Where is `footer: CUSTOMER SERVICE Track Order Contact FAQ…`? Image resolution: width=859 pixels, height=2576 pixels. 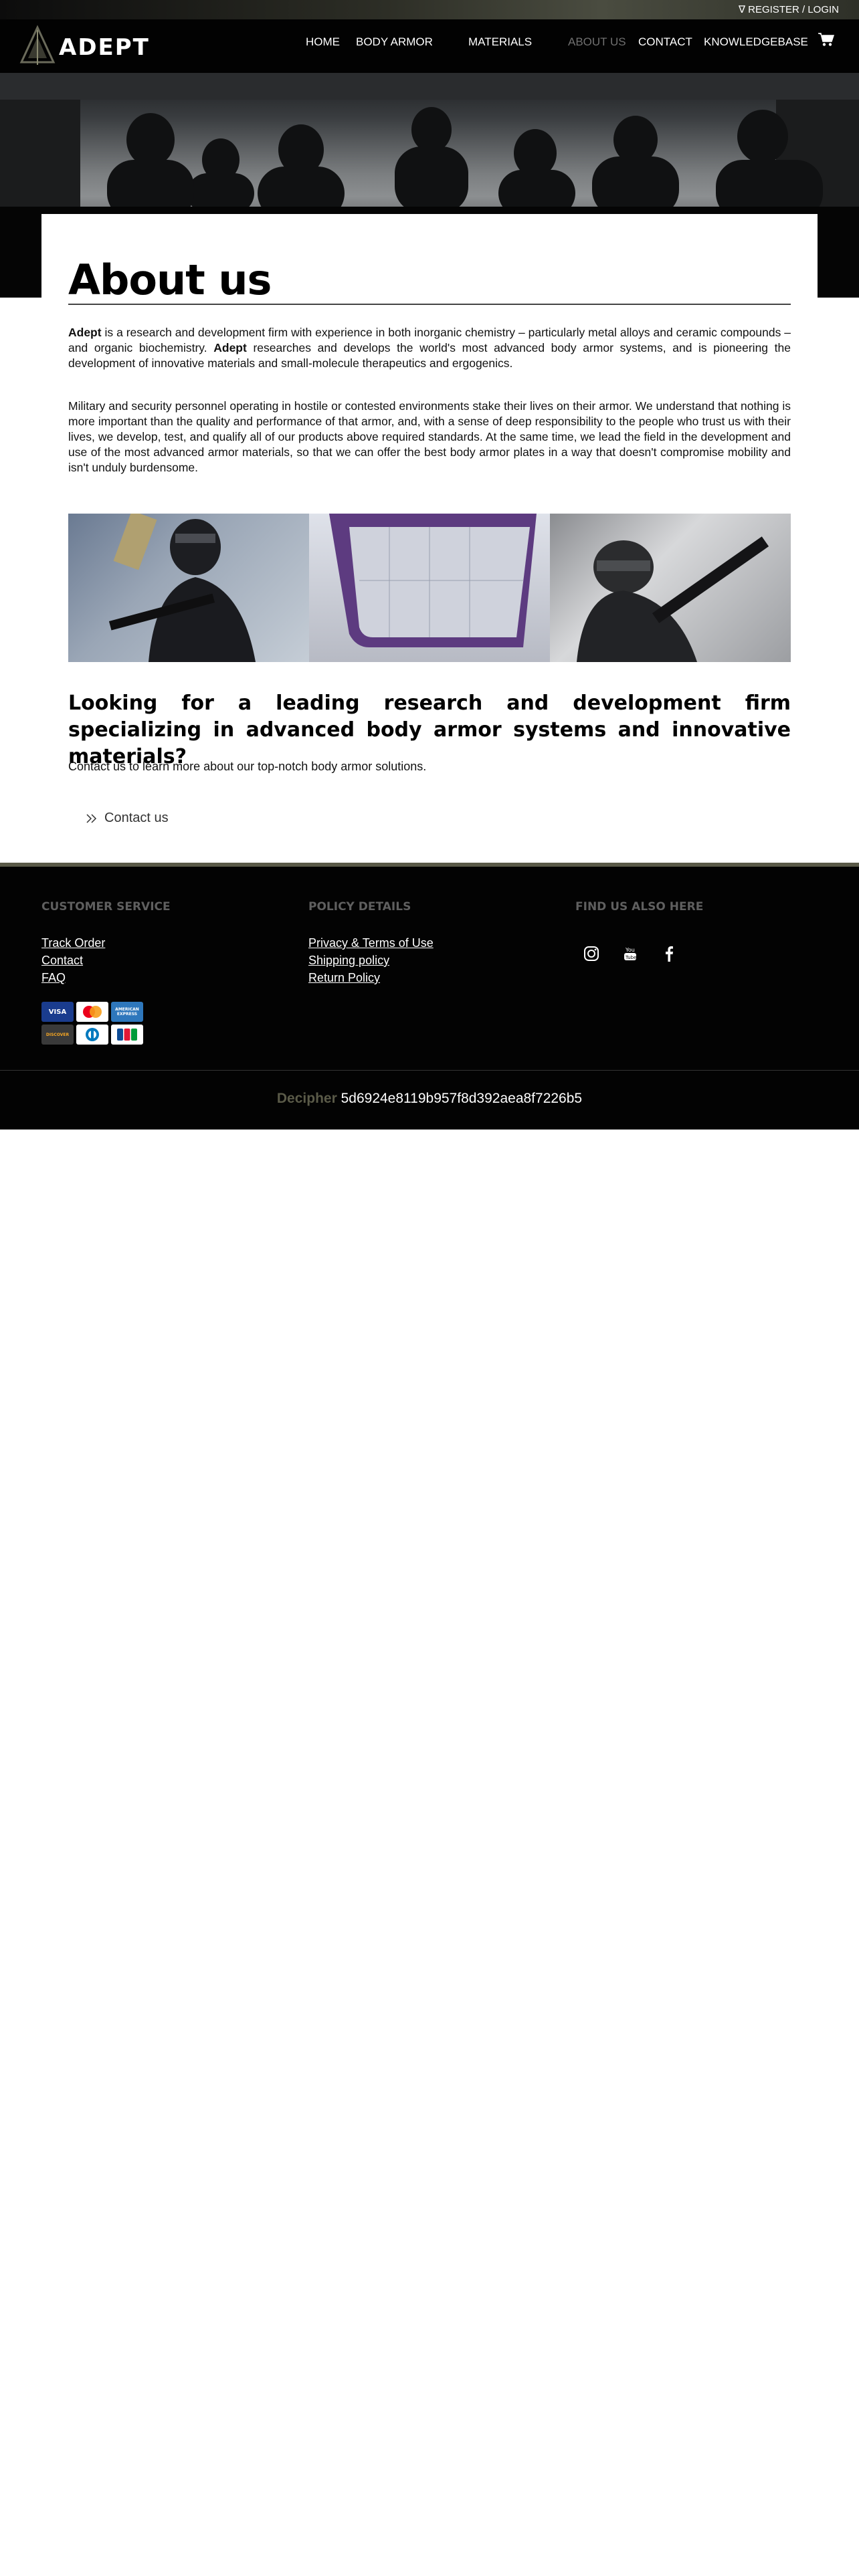 footer: CUSTOMER SERVICE Track Order Contact FAQ… is located at coordinates (429, 968).